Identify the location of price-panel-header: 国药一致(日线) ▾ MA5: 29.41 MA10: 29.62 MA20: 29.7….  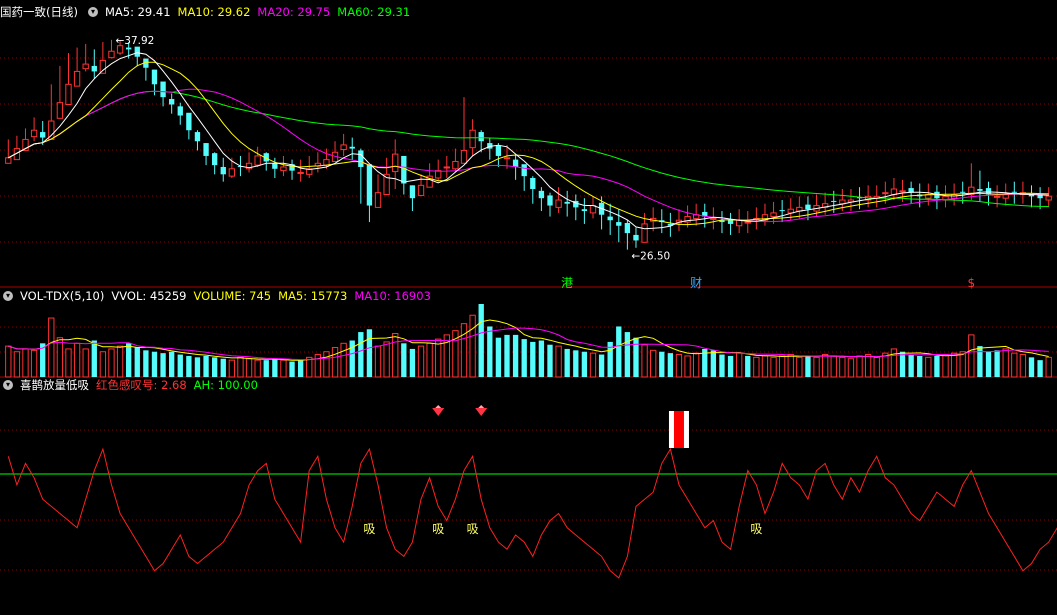
(212, 12).